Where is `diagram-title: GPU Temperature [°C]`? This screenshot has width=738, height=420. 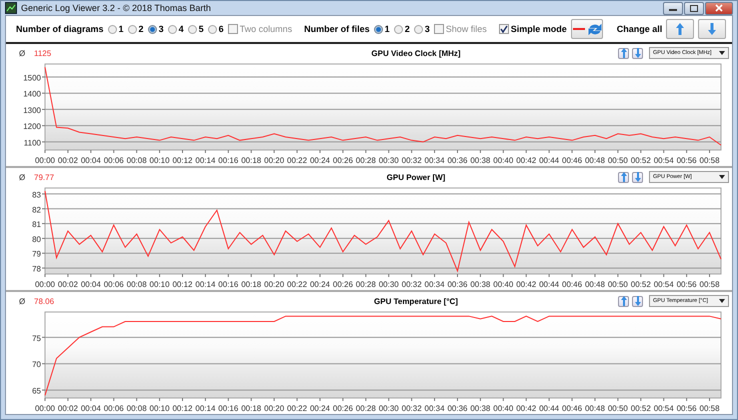
diagram-title: GPU Temperature [°C] is located at coordinates (416, 301).